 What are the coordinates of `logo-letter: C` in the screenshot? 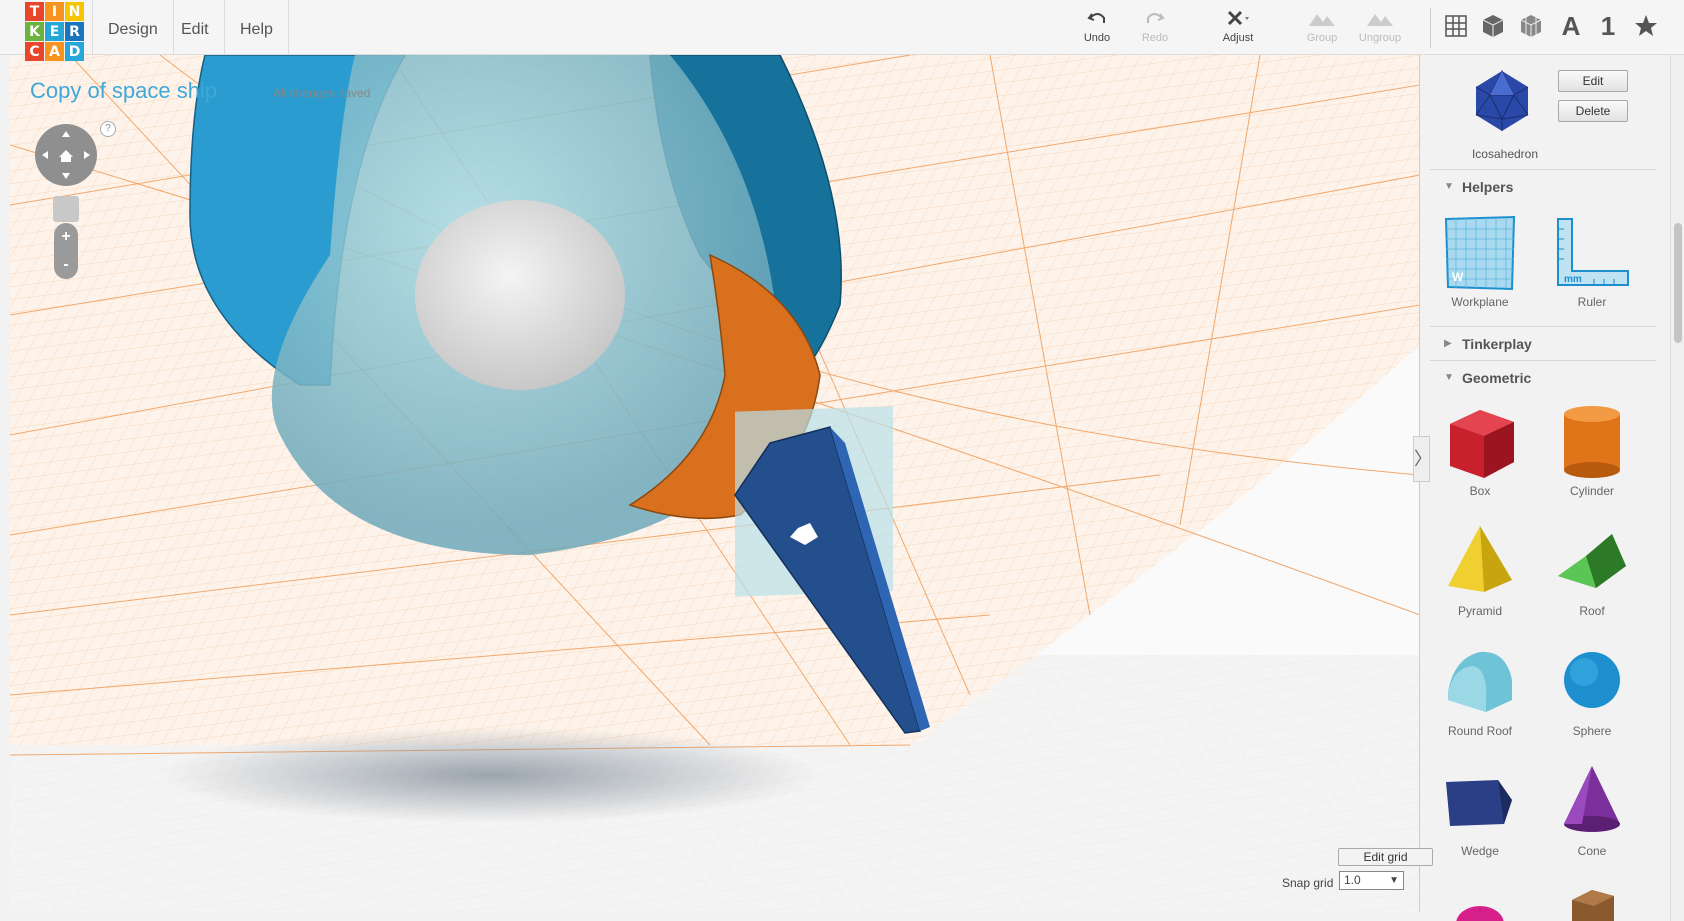 It's located at (34, 51).